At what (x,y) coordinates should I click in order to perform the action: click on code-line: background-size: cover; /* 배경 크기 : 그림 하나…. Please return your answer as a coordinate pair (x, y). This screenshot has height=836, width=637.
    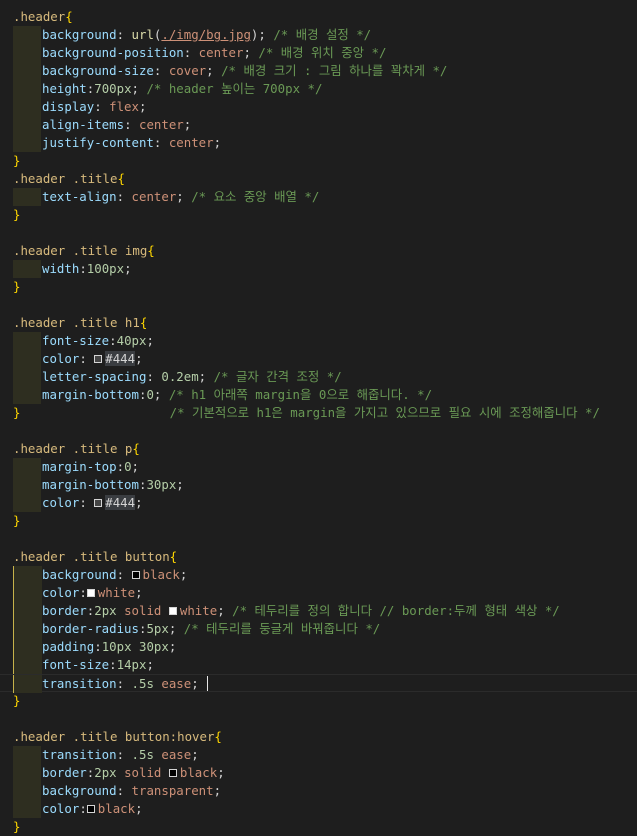
    Looking at the image, I should click on (318, 71).